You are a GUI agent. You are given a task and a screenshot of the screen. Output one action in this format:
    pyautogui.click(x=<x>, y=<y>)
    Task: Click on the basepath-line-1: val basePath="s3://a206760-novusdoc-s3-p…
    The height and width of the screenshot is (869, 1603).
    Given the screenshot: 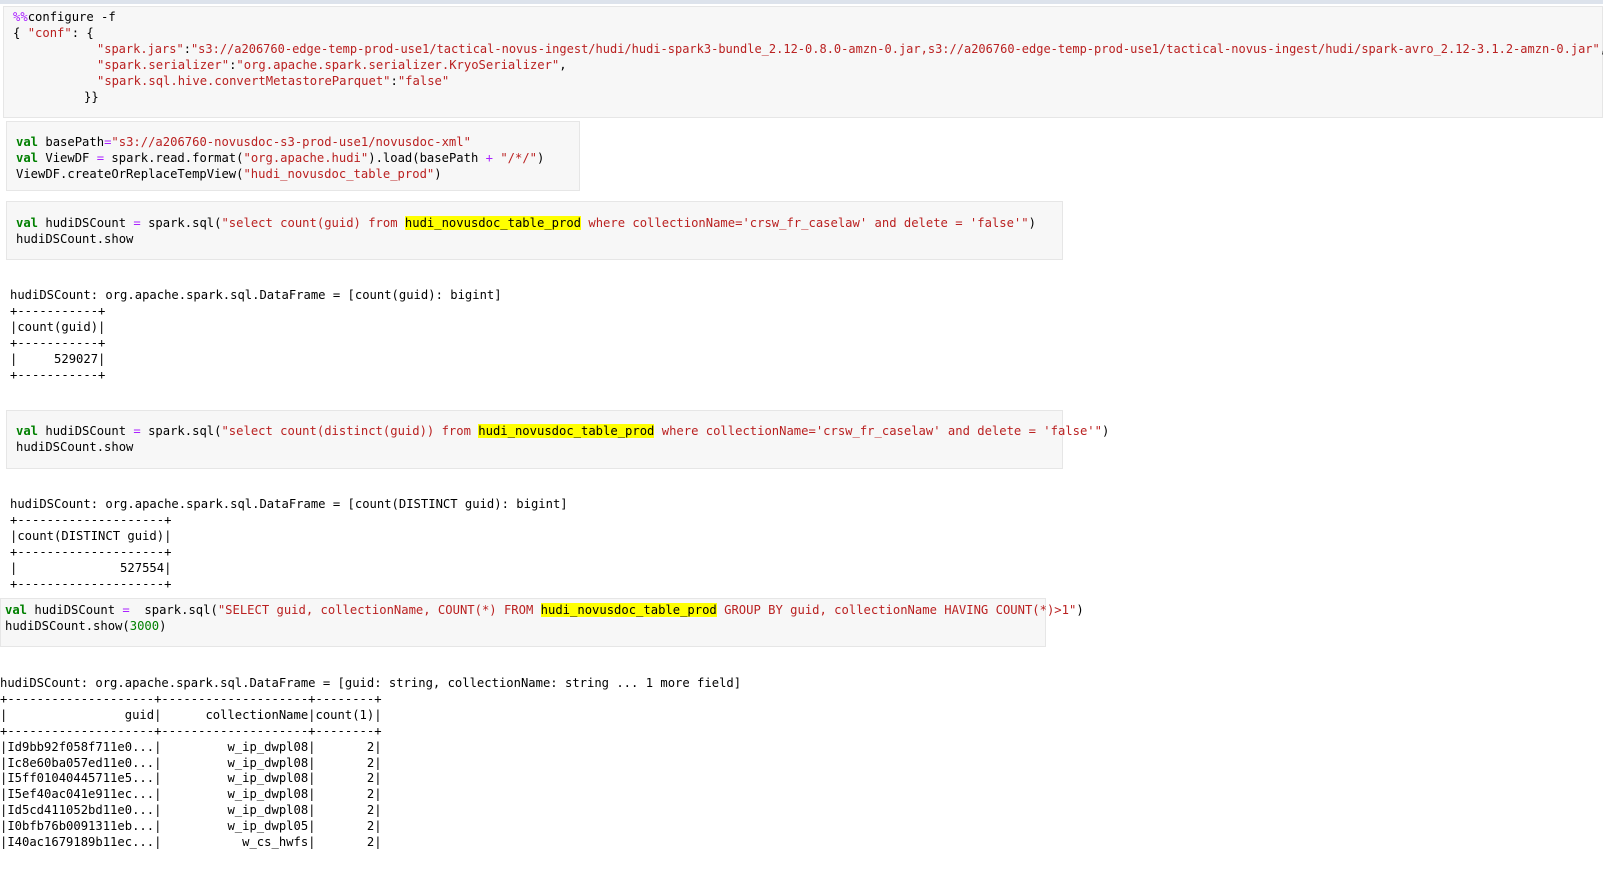 What is the action you would take?
    pyautogui.click(x=243, y=142)
    